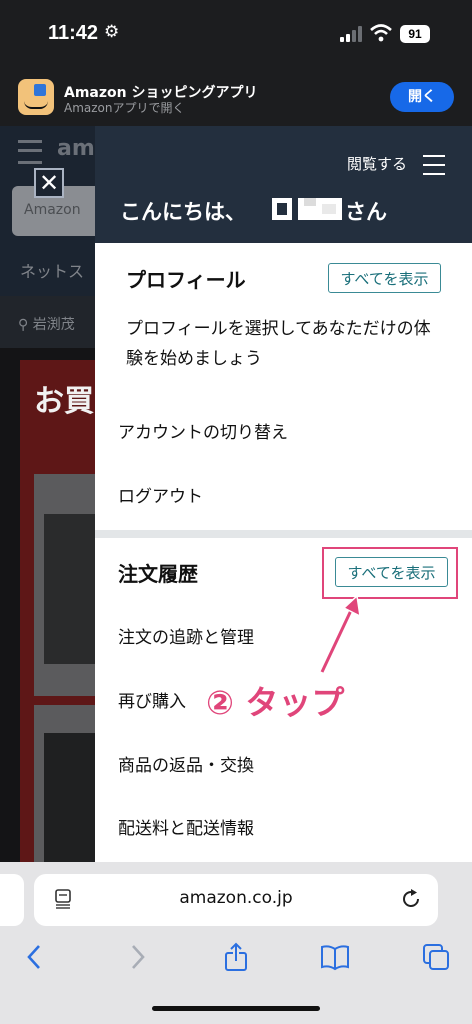 This screenshot has height=1024, width=472. I want to click on menu-item-buy-again: 再び購入, so click(152, 699).